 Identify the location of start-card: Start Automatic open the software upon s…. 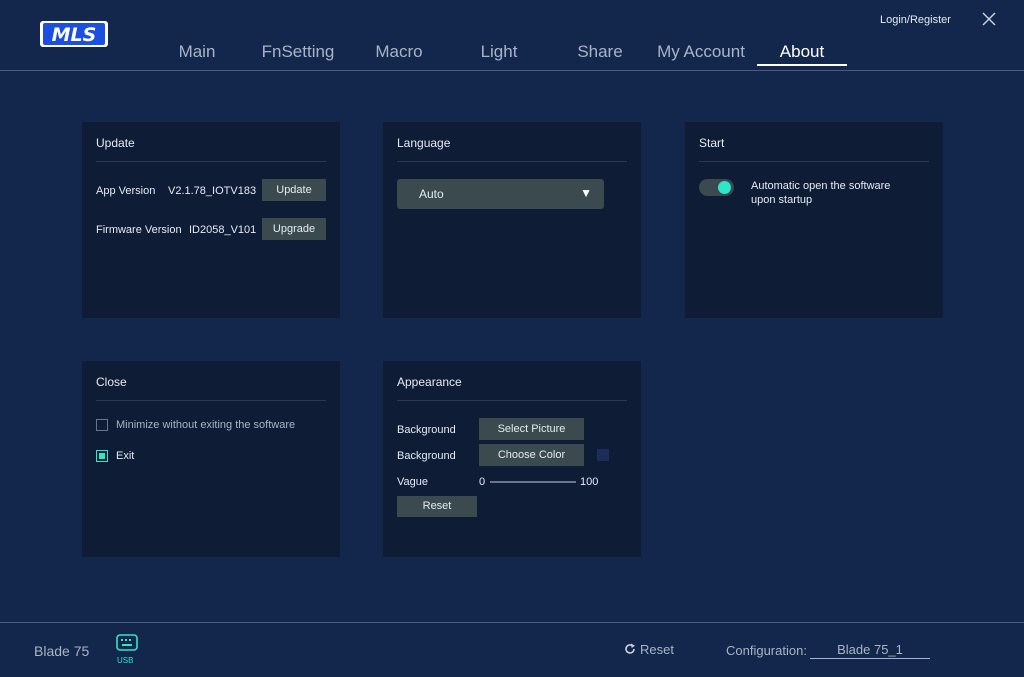
(814, 220).